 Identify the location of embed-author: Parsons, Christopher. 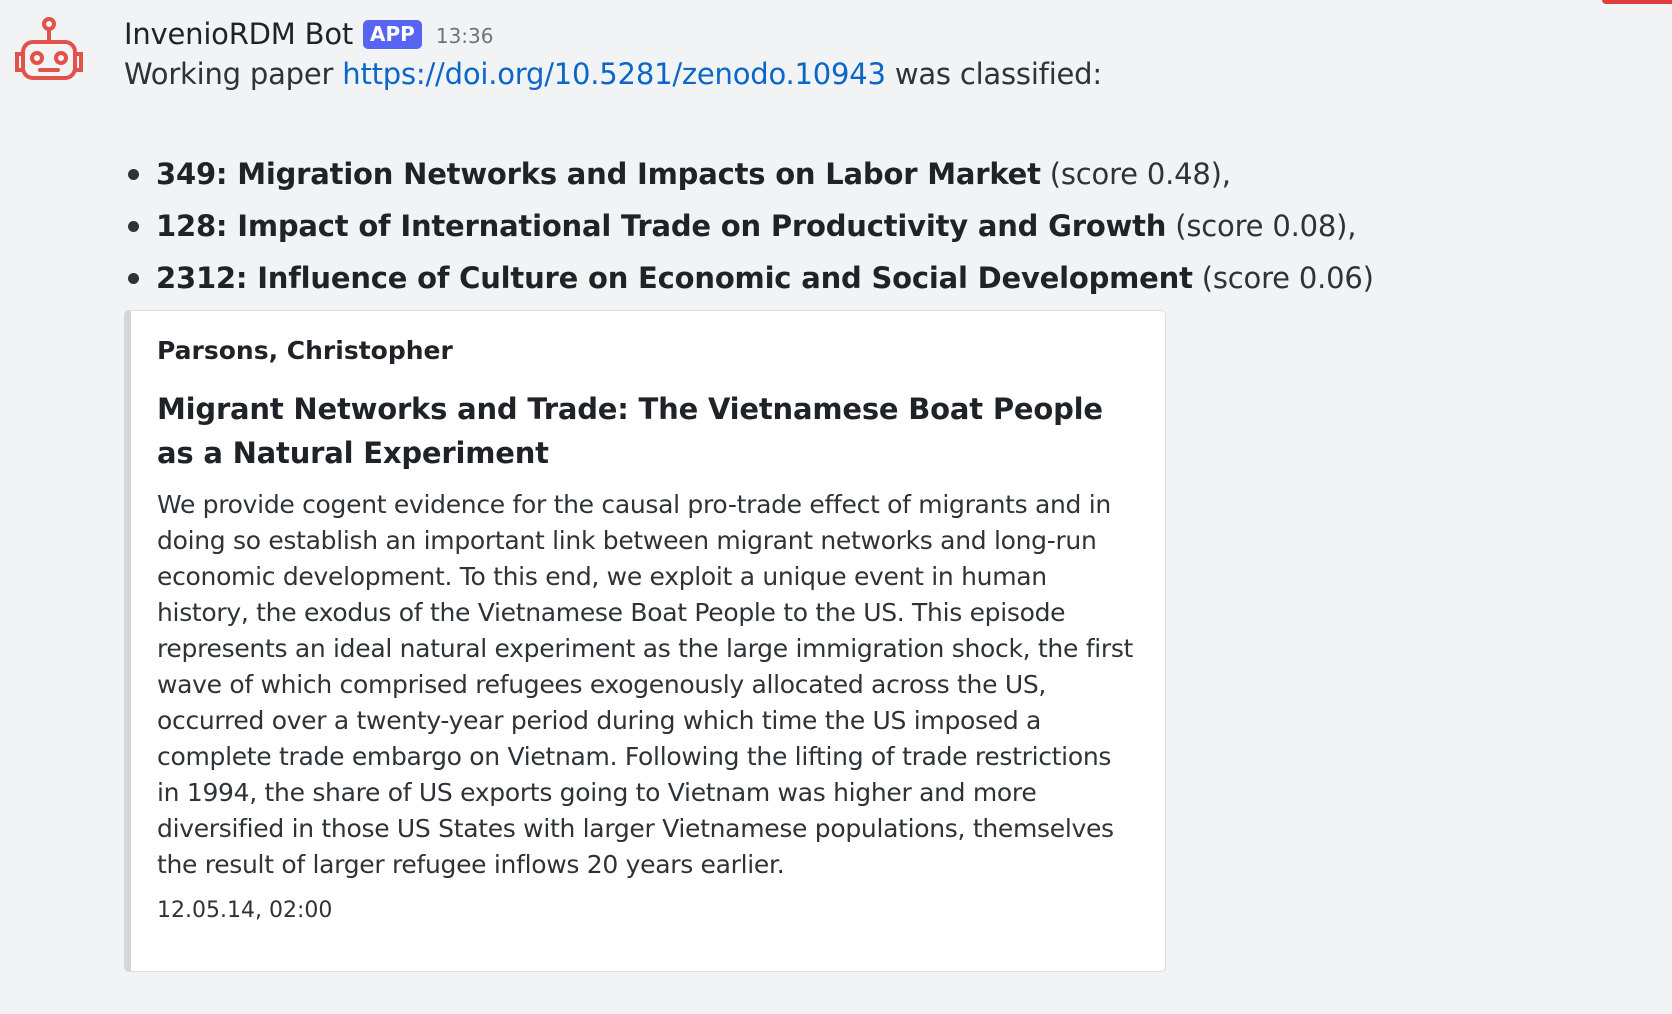
(305, 350).